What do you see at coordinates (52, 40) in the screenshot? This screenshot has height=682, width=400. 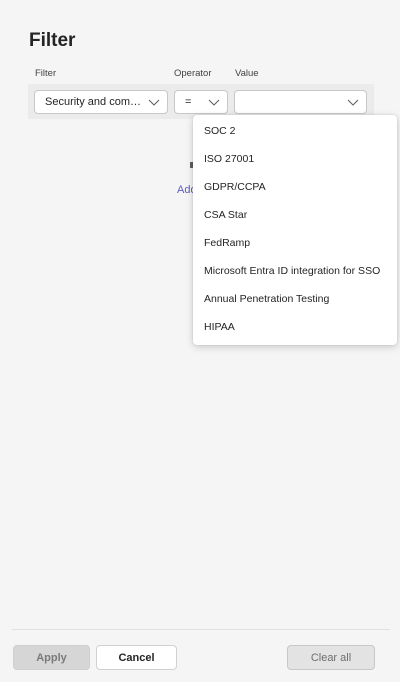 I see `panel-title: Filter` at bounding box center [52, 40].